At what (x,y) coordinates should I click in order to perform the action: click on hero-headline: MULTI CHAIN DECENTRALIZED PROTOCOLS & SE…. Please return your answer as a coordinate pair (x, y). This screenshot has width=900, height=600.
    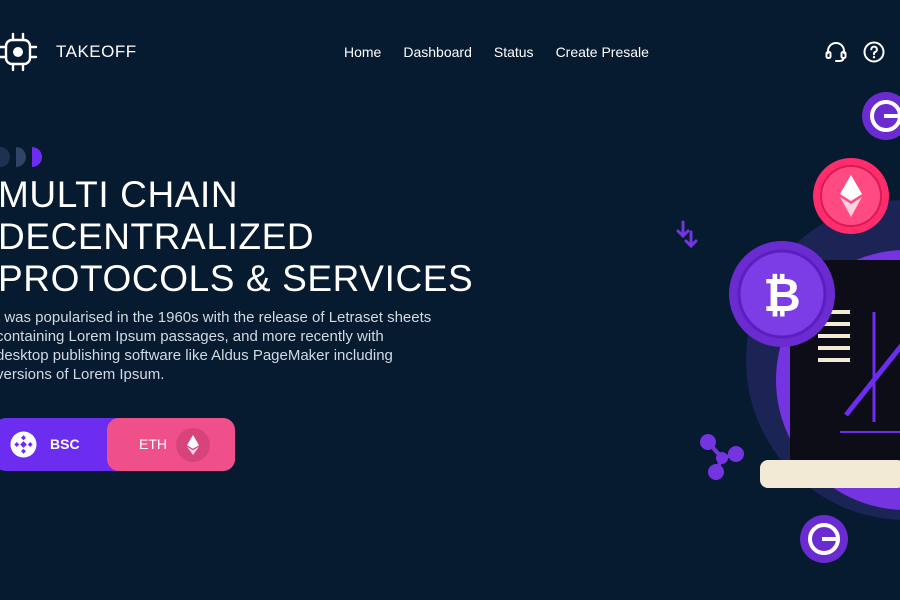
    Looking at the image, I should click on (236, 237).